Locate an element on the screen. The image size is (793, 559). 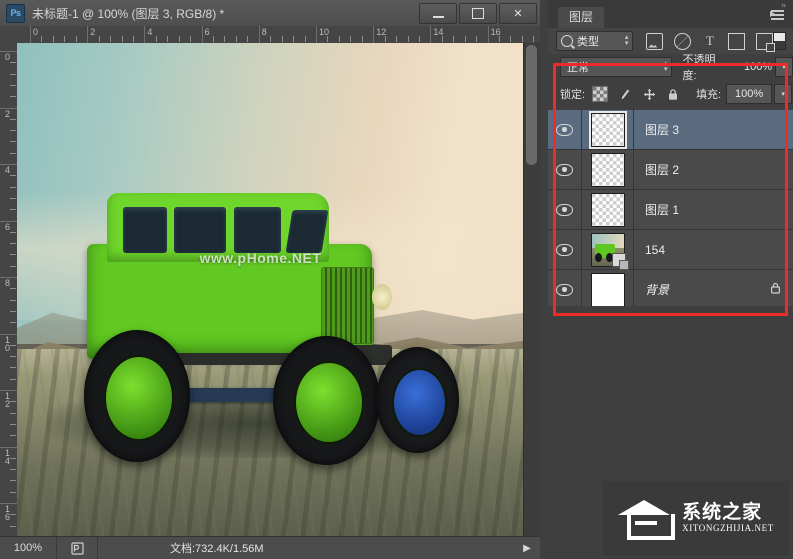
layer-name: 154 is located at coordinates (655, 249).